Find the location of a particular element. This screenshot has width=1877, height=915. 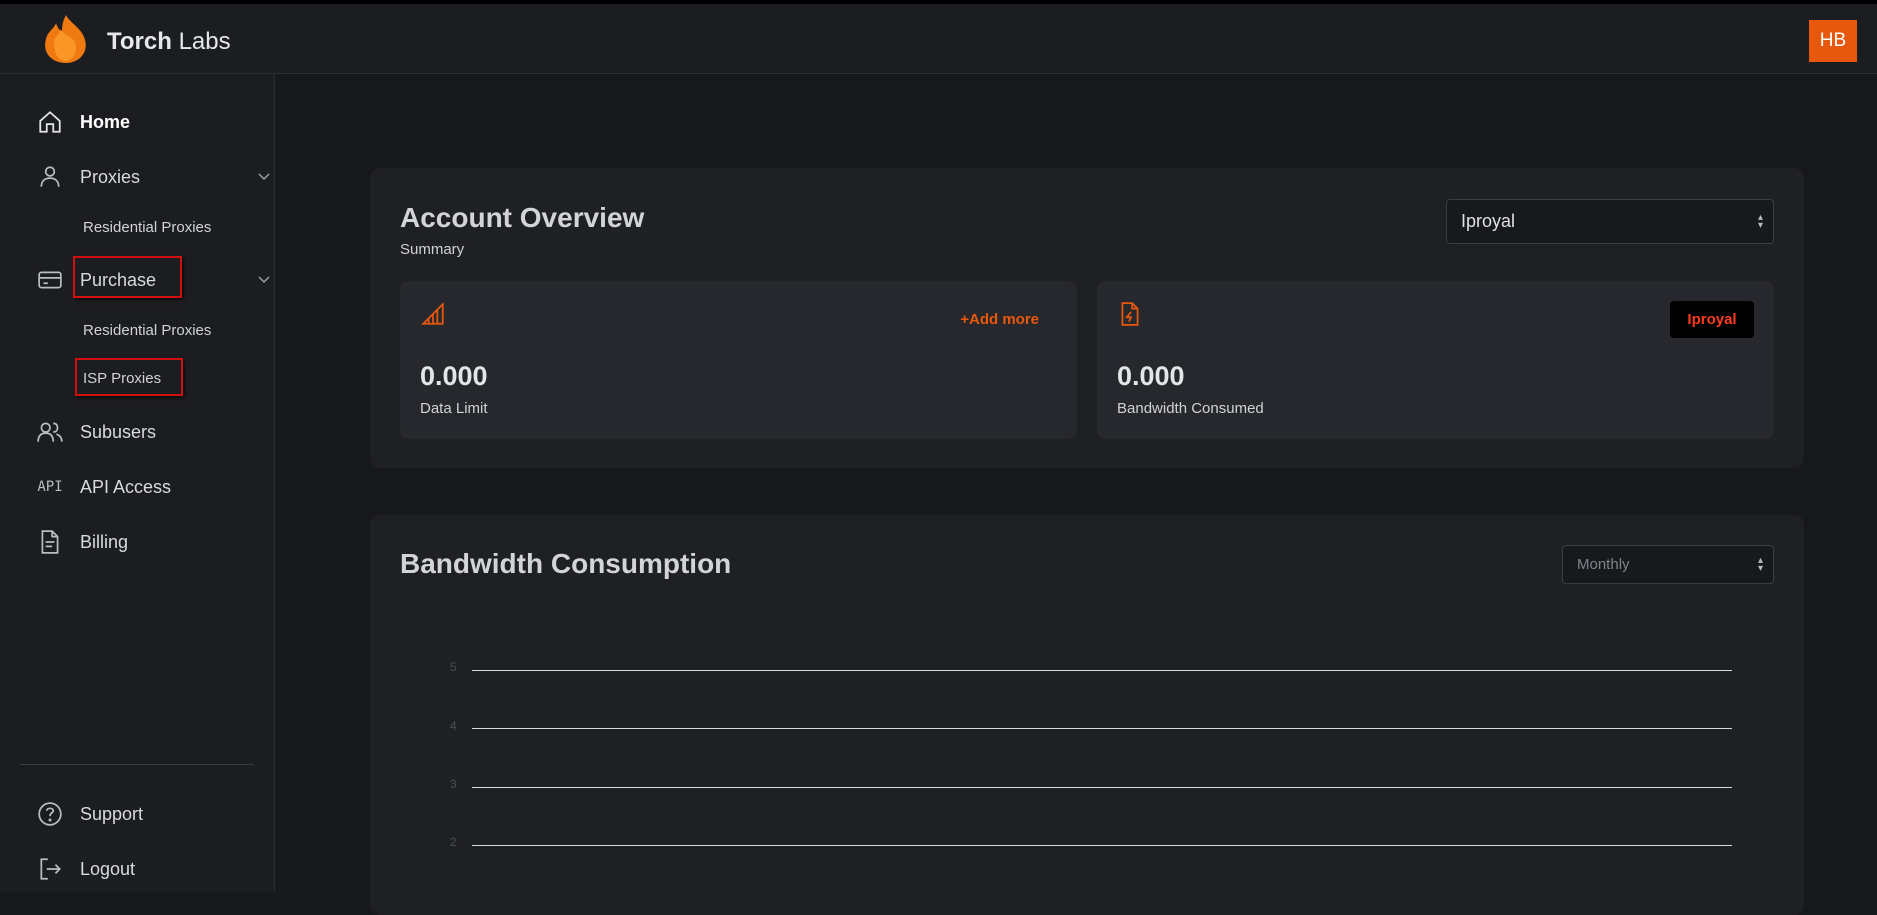

user-avatar: HB is located at coordinates (1833, 41).